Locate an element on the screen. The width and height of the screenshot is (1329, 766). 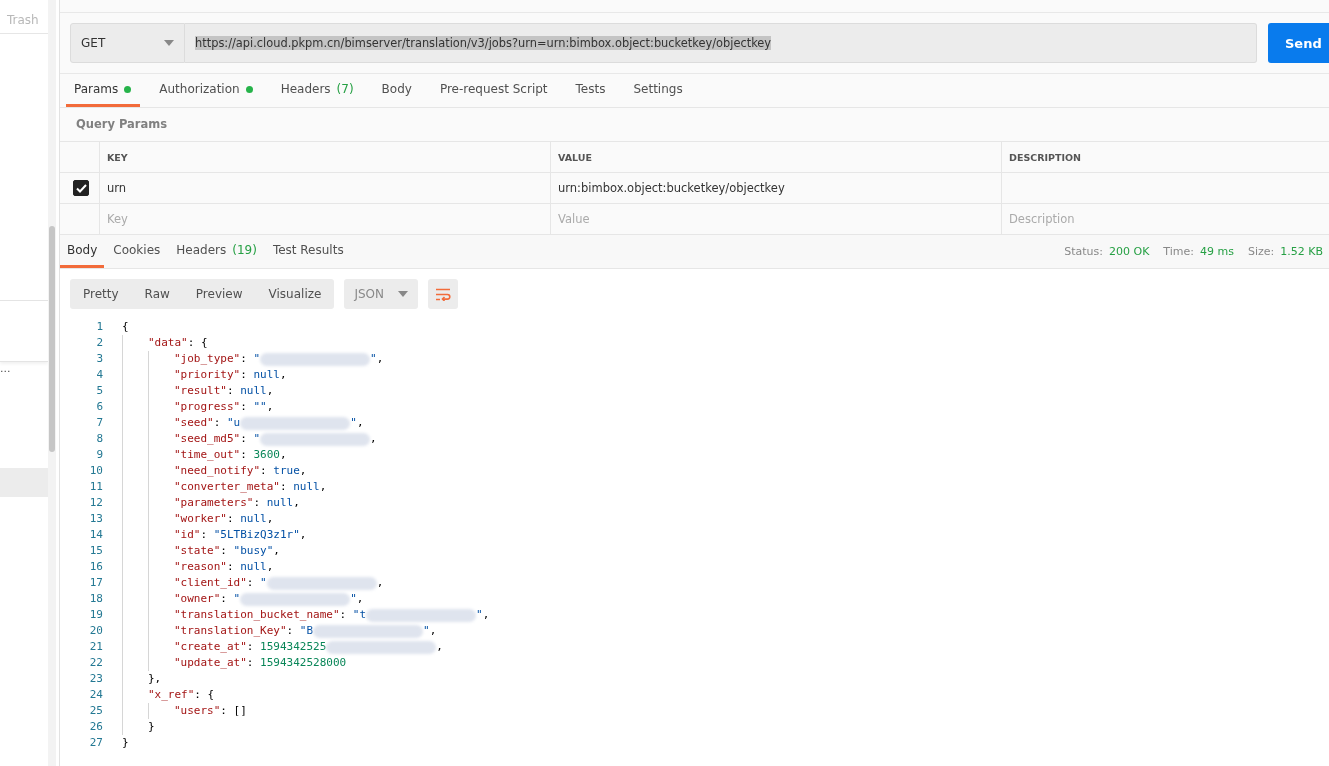
line-number: 19 is located at coordinates (95, 615).